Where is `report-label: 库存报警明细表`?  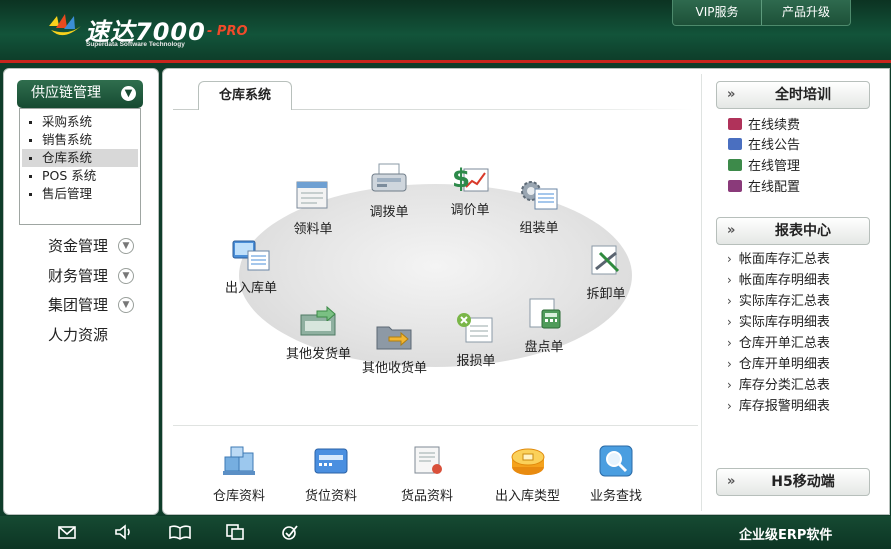
report-label: 库存报警明细表 is located at coordinates (784, 406).